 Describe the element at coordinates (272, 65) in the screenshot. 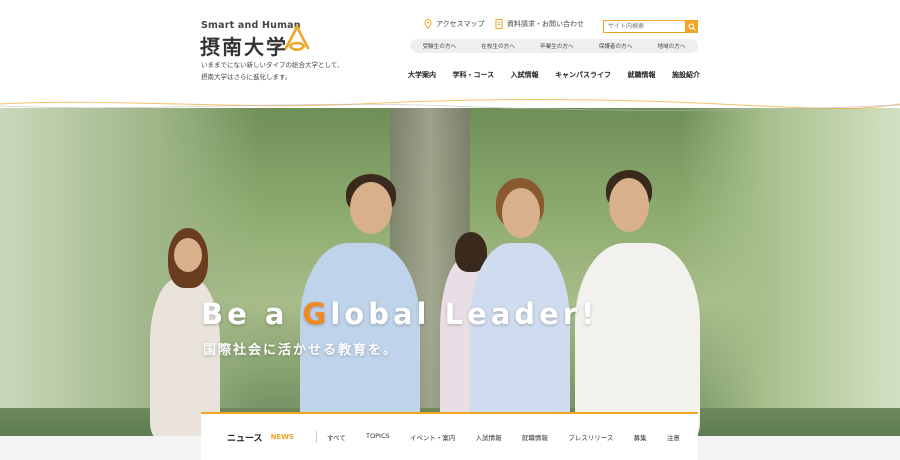

I see `tagline-line-1: いままでにない新しいタイプの総合大学として、` at that location.